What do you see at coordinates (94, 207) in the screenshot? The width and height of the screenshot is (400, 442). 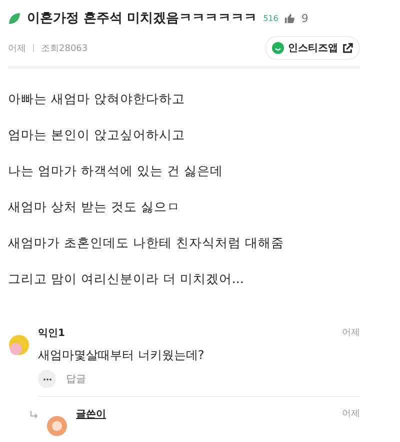 I see `body-text: 새엄마 상처 받는 것도 싫으ㅁ` at bounding box center [94, 207].